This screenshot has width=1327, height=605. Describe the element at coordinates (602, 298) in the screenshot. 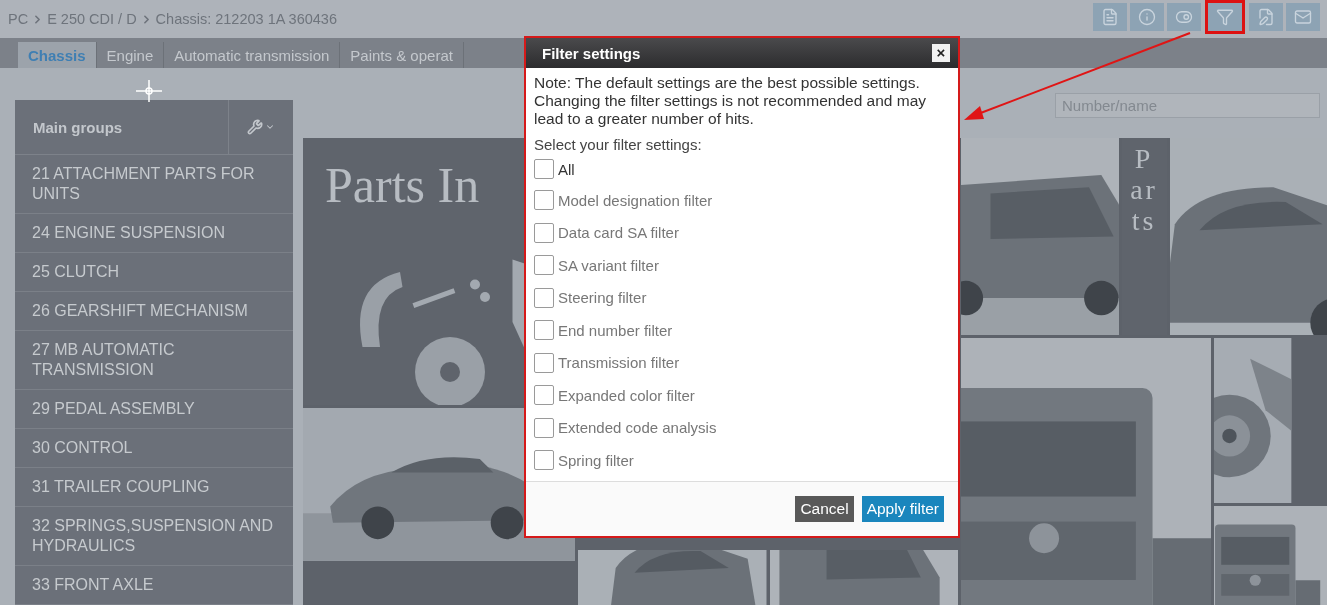

I see `checkbox-label: Steering filter` at that location.